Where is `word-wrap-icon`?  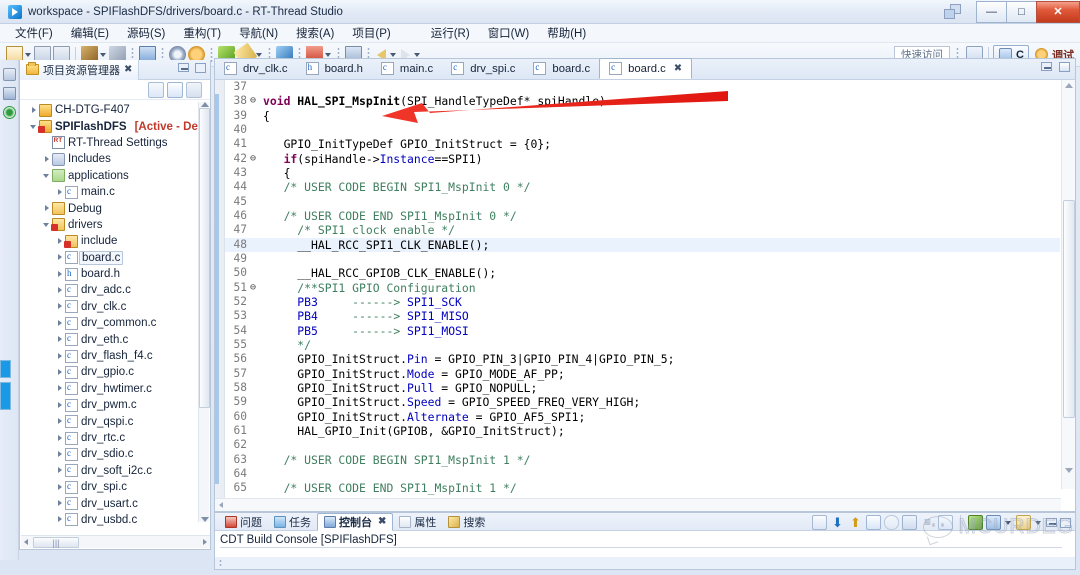
word-wrap-icon is located at coordinates (945, 522).